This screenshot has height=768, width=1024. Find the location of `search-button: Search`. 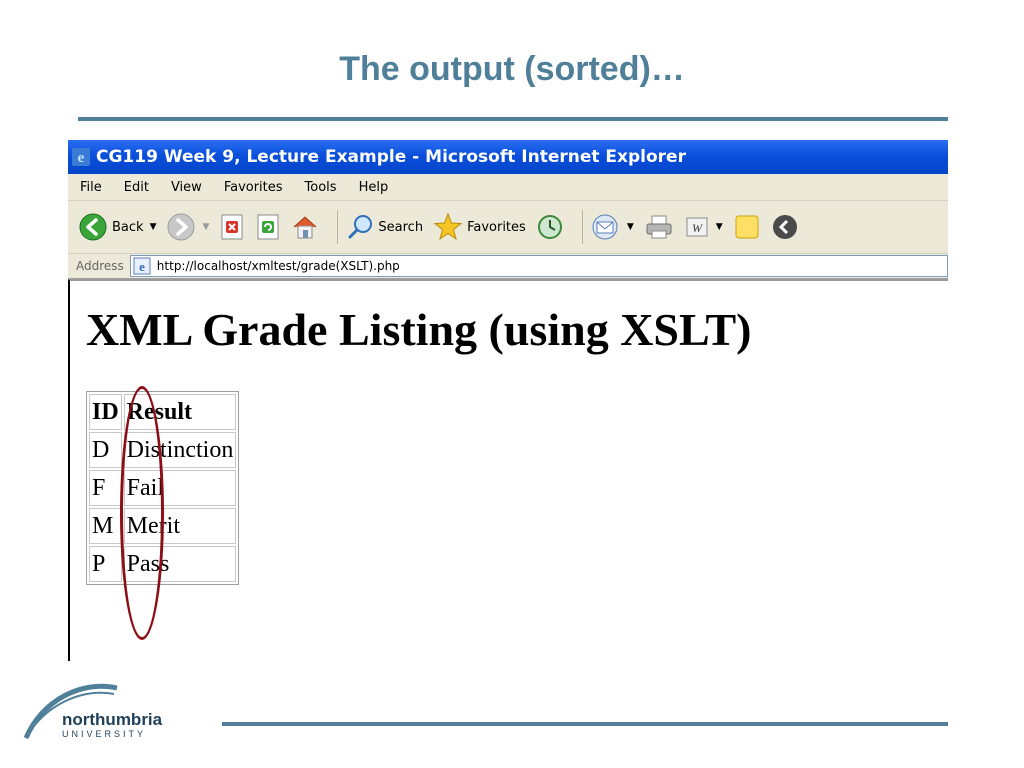

search-button: Search is located at coordinates (384, 227).